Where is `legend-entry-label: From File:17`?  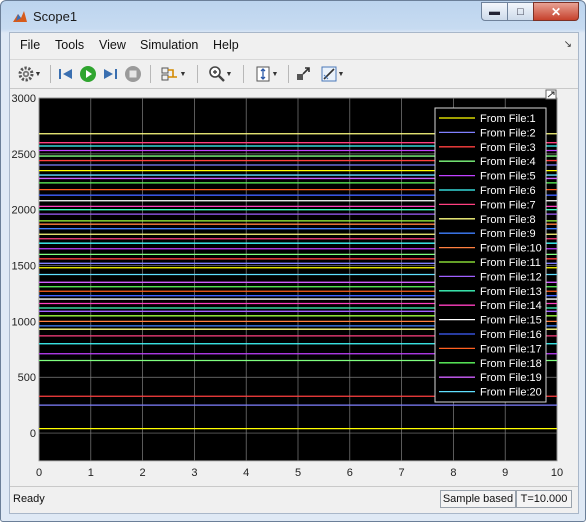
legend-entry-label: From File:17 is located at coordinates (511, 349).